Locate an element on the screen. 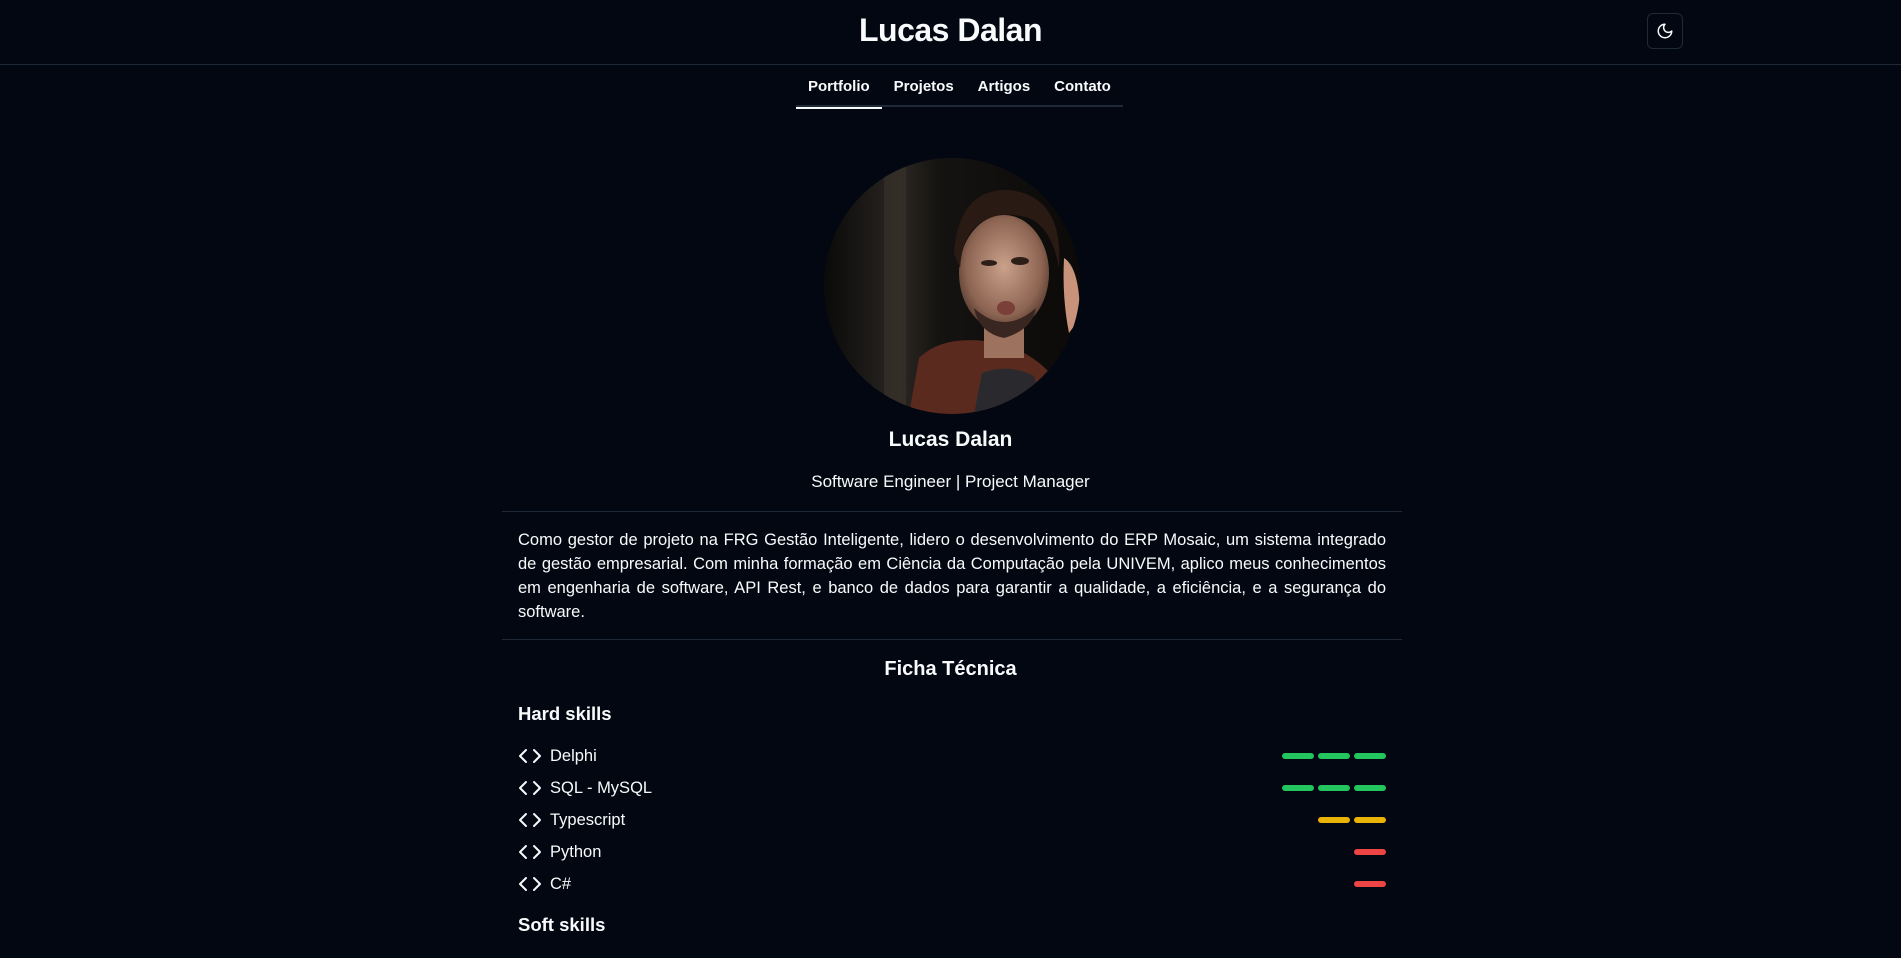 The width and height of the screenshot is (1901, 958). skill-label: C# is located at coordinates (544, 884).